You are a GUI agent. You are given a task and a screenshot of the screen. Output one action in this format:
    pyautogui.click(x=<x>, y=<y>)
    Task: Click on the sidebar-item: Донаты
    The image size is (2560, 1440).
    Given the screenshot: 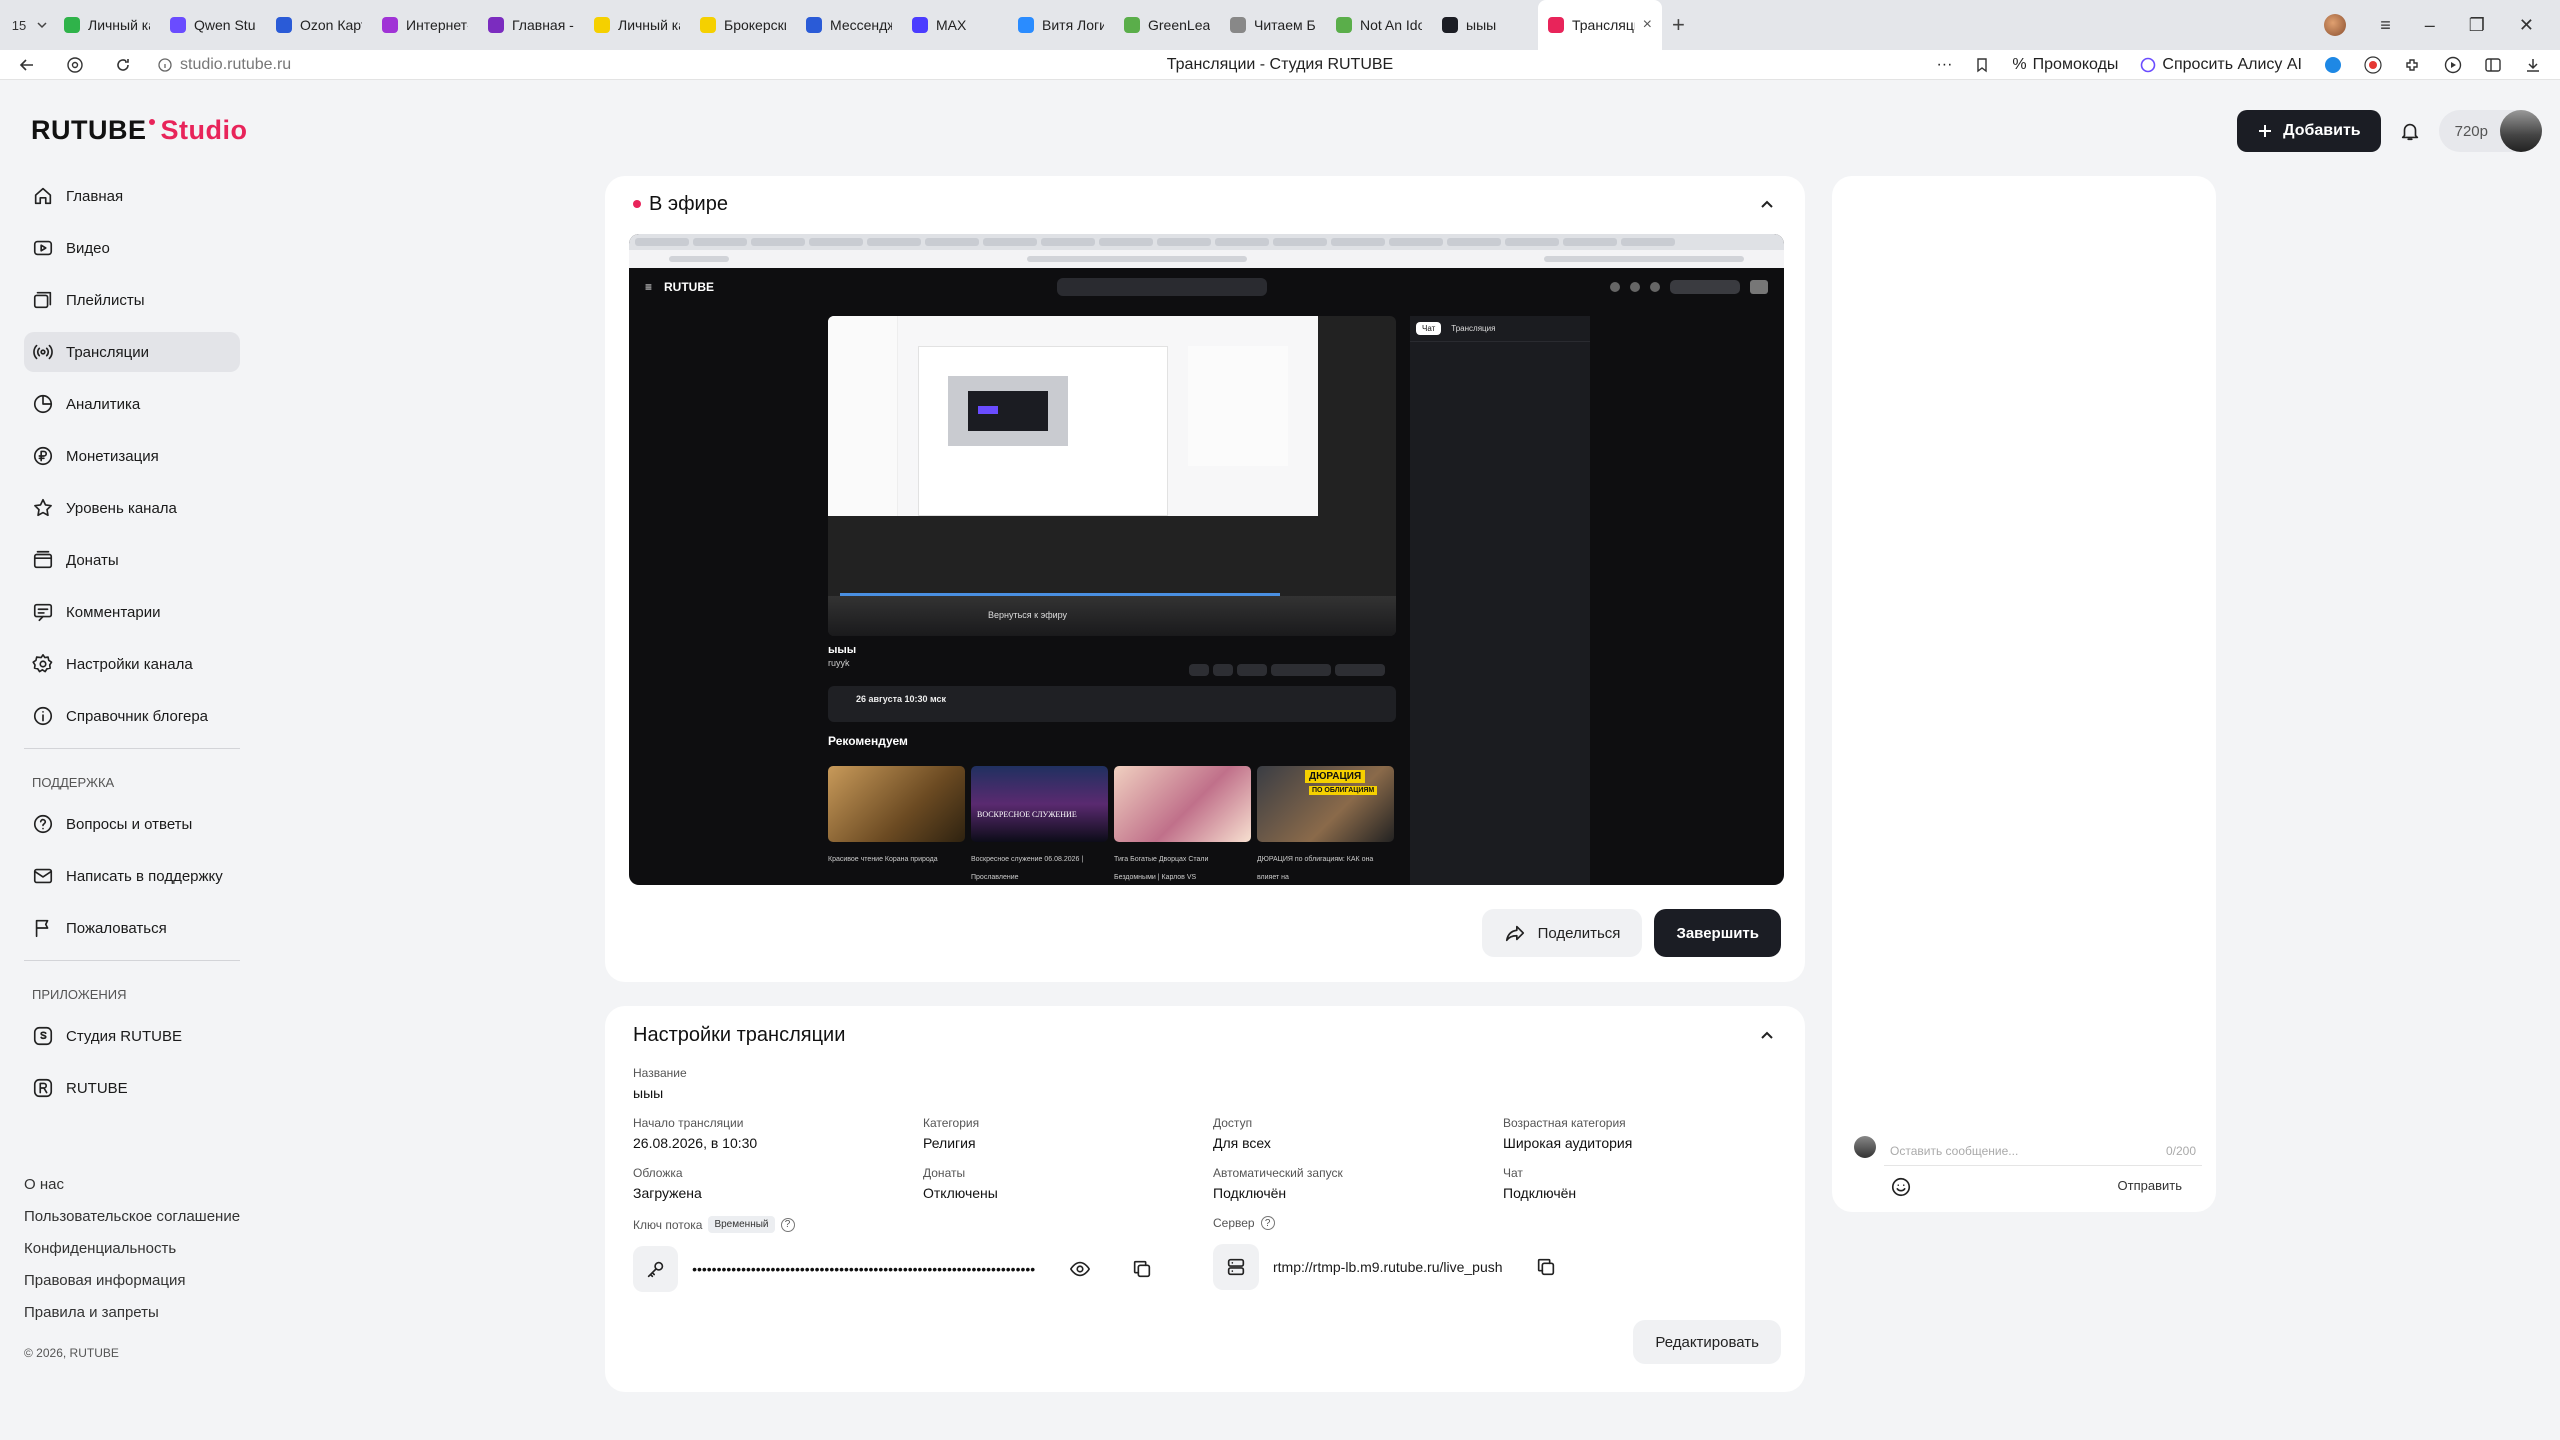 What is the action you would take?
    pyautogui.click(x=132, y=560)
    